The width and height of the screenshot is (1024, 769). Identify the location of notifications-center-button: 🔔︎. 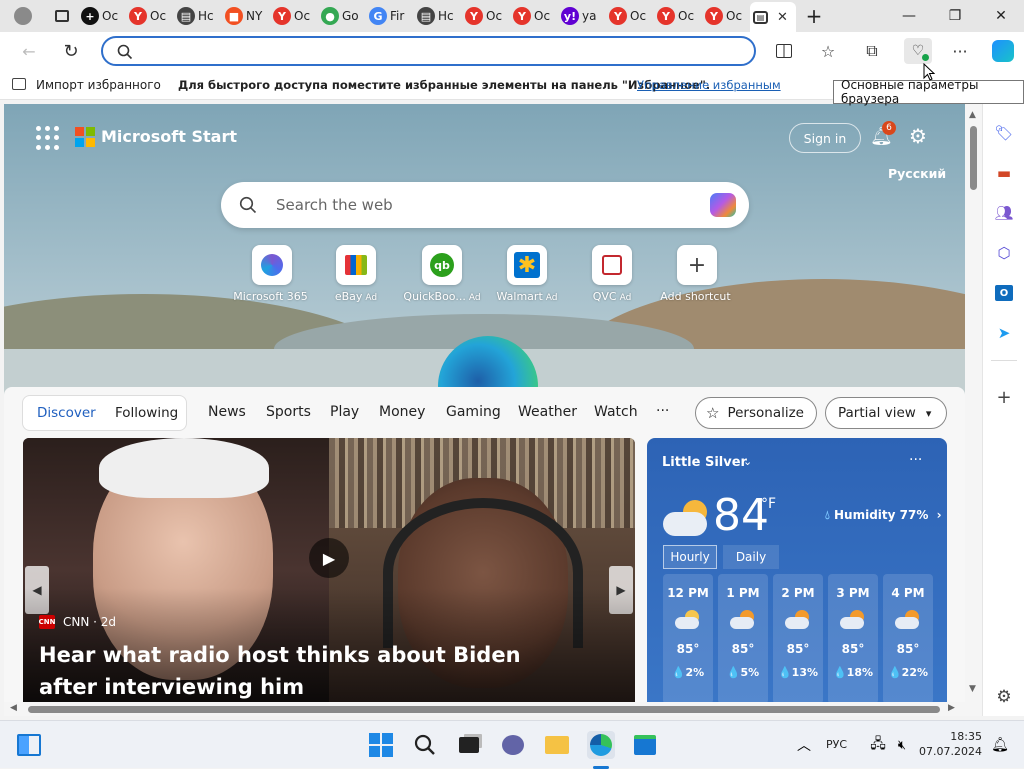
(1000, 745).